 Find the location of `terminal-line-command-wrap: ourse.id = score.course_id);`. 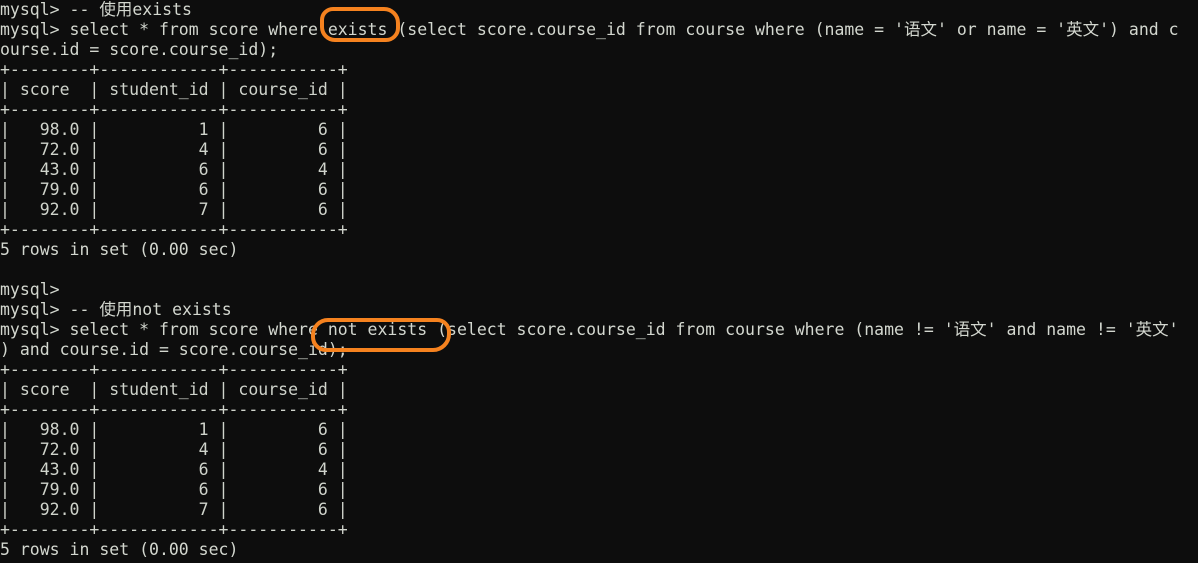

terminal-line-command-wrap: ourse.id = score.course_id); is located at coordinates (139, 49).